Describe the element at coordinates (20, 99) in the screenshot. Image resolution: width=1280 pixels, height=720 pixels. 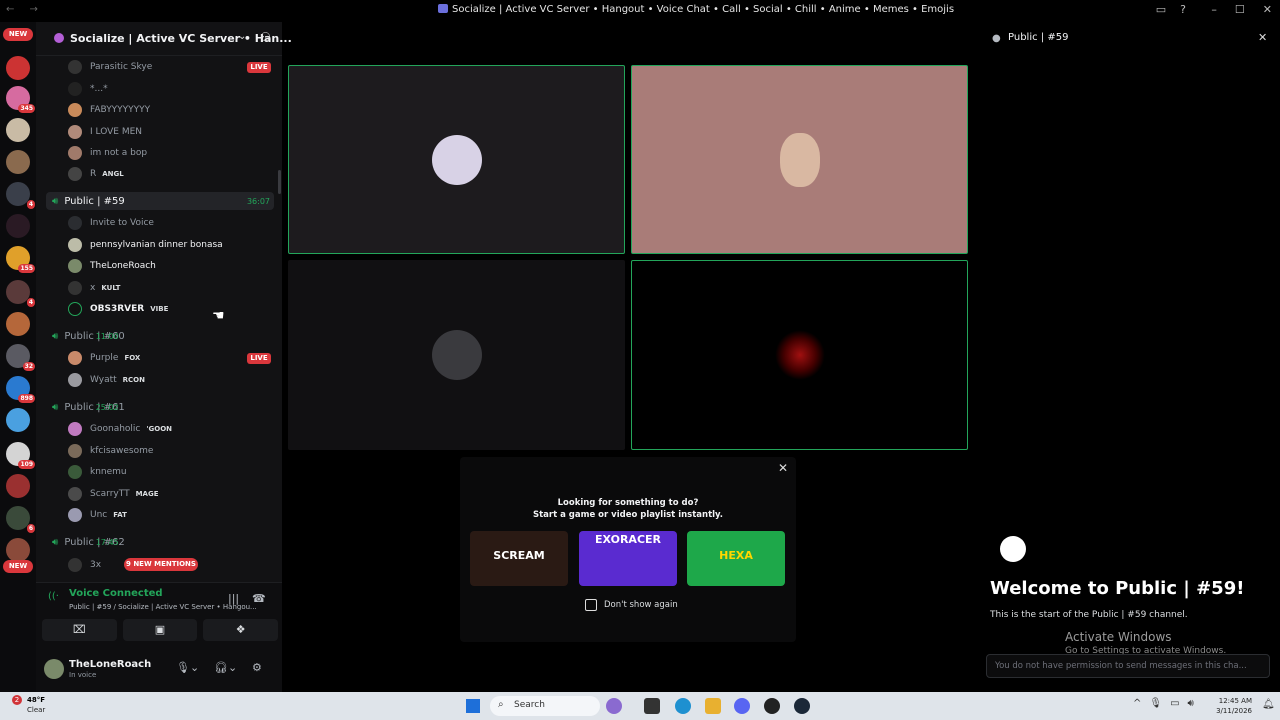
I see `server-icon: 345` at that location.